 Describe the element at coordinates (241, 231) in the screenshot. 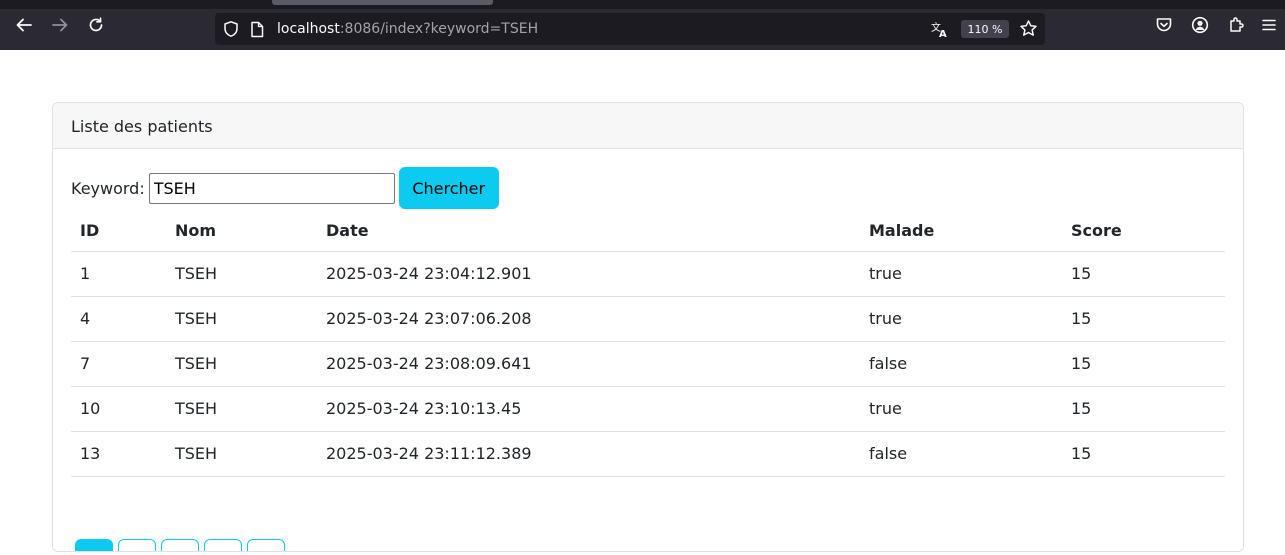

I see `header-nom: Nom` at that location.